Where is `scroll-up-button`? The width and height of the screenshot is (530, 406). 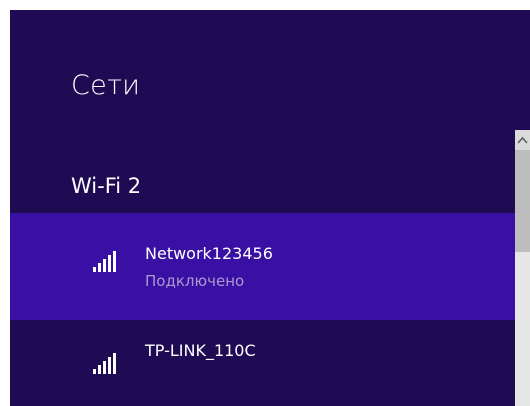
scroll-up-button is located at coordinates (522, 140).